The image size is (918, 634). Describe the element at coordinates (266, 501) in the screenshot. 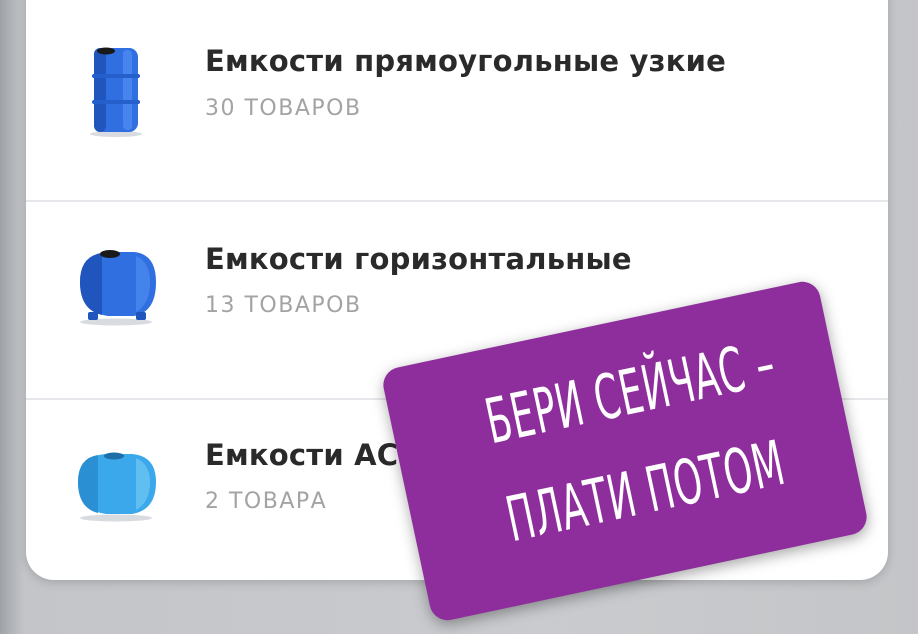

I see `category-count: 2 ТОВАРА` at that location.